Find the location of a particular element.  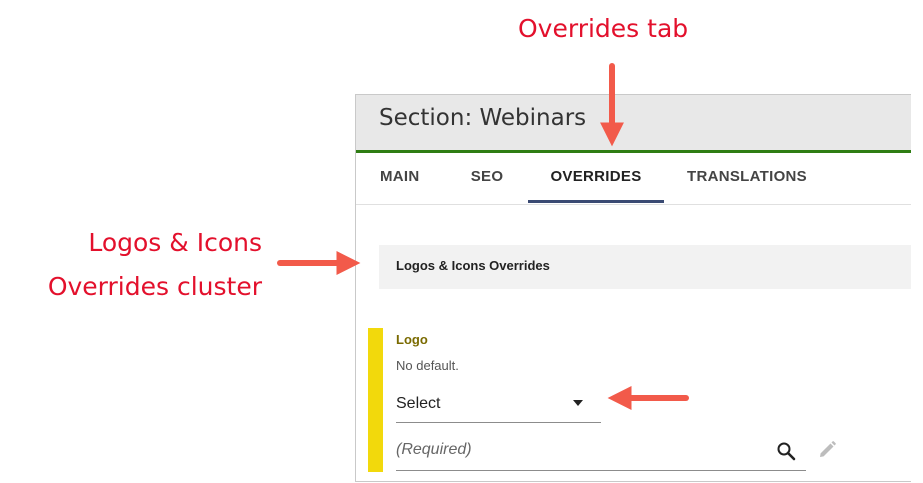

tab-seo: SEO is located at coordinates (487, 177).